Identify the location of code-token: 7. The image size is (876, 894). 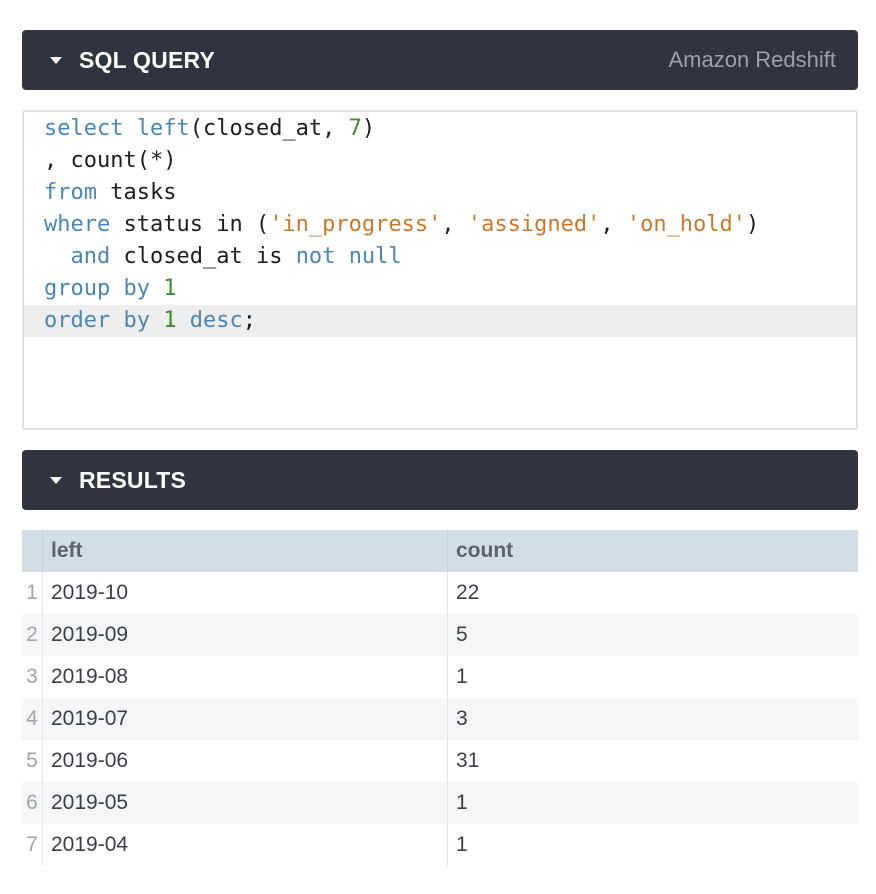
(355, 128).